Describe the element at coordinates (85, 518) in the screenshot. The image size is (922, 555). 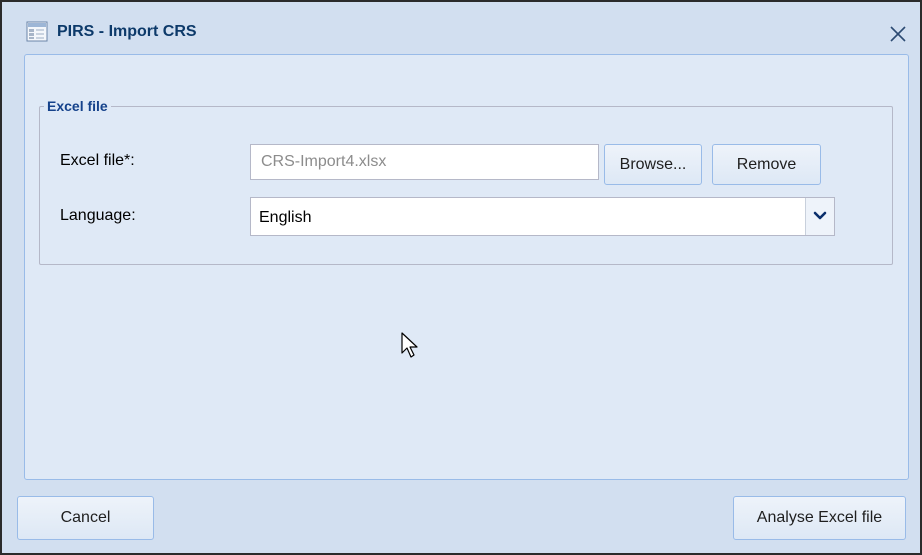
I see `cancel-button: Cancel` at that location.